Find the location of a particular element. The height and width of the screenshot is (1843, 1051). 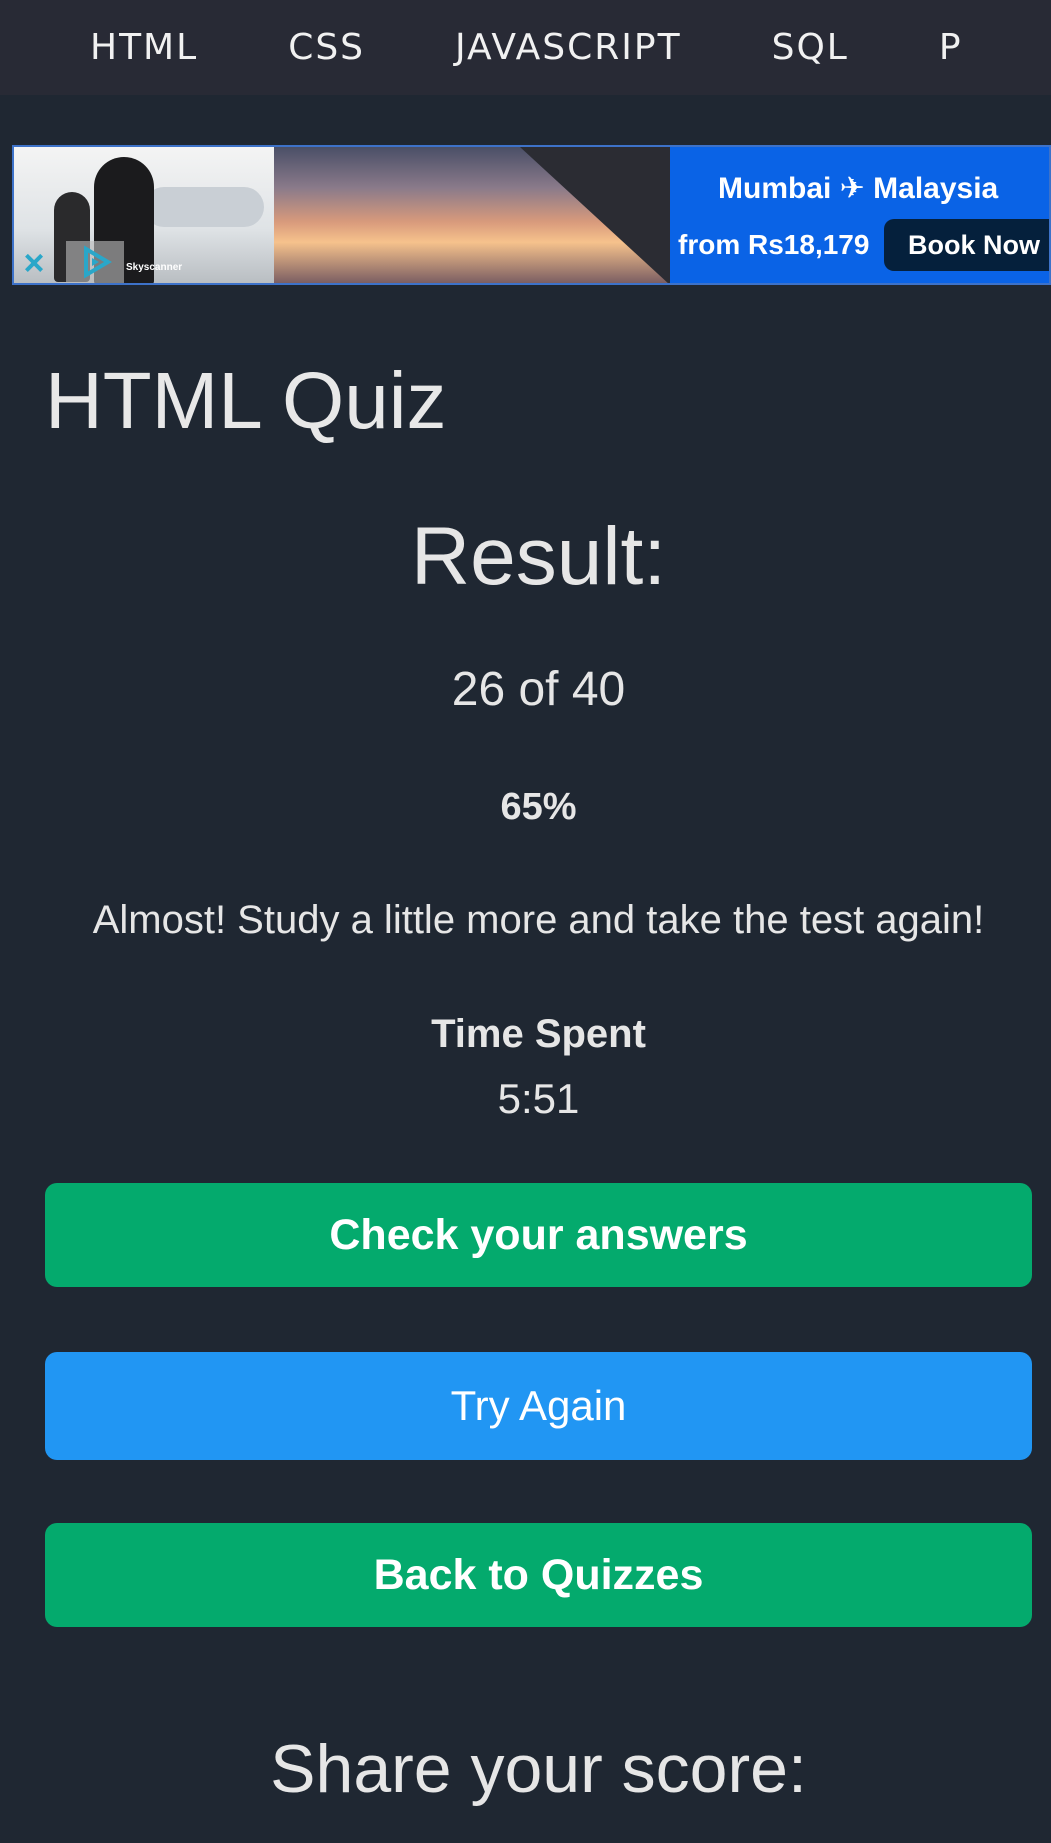

try-again-button: Try Again is located at coordinates (538, 1406).